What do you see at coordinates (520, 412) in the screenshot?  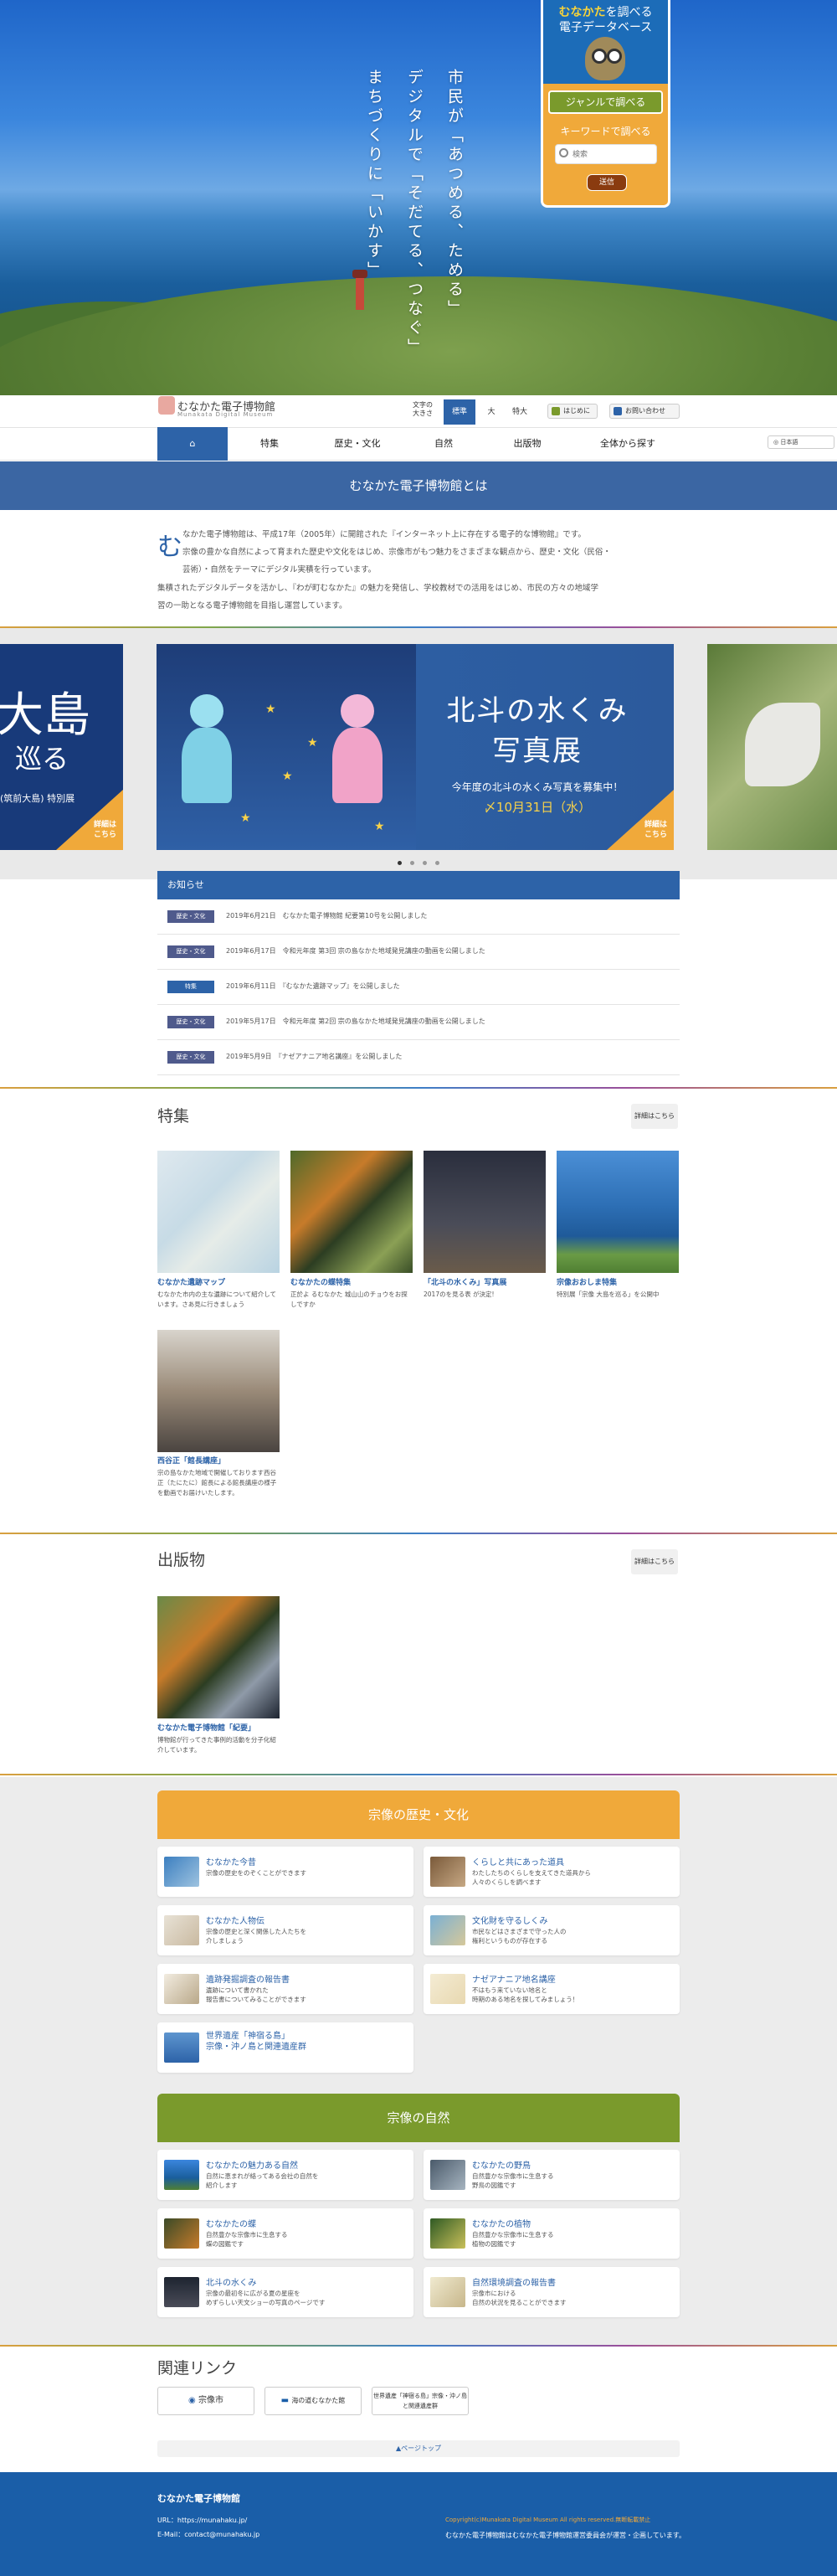 I see `font-size-xlarge: 特大` at bounding box center [520, 412].